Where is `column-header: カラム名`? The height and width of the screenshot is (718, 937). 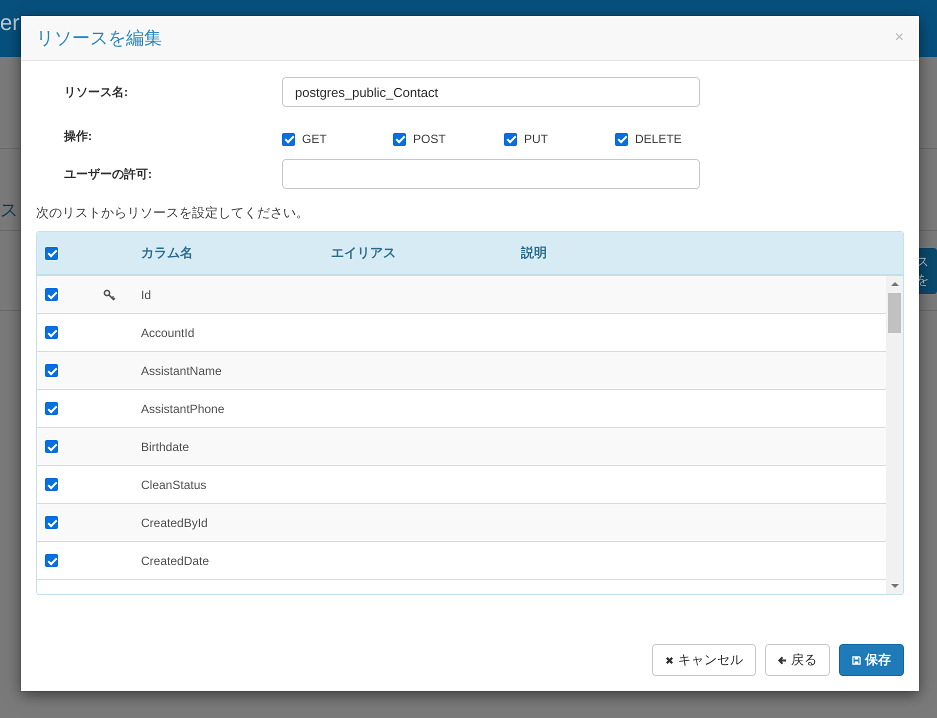
column-header: カラム名 is located at coordinates (167, 252).